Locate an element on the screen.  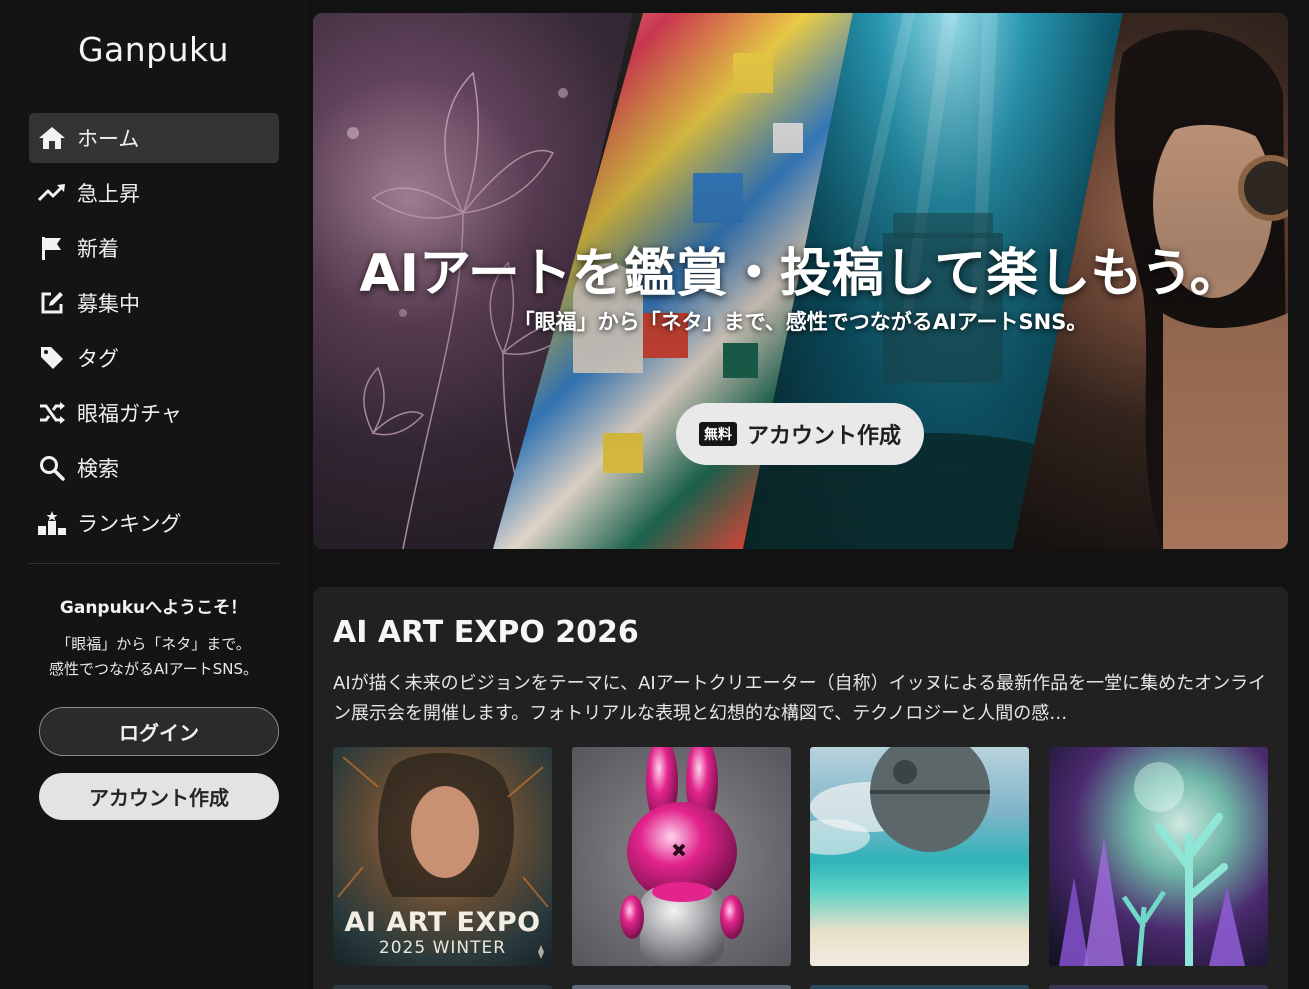
thumbnail-subtitle: 2025 WINTER is located at coordinates (442, 948).